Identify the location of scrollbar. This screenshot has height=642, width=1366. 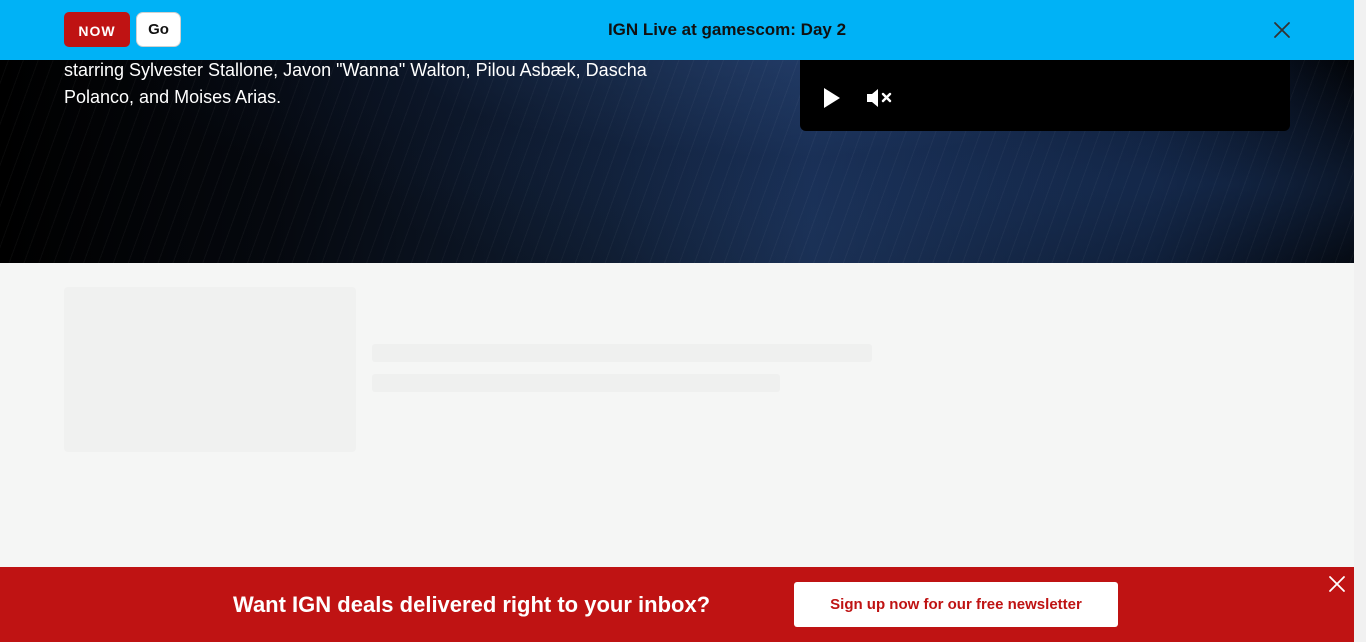
(1360, 321).